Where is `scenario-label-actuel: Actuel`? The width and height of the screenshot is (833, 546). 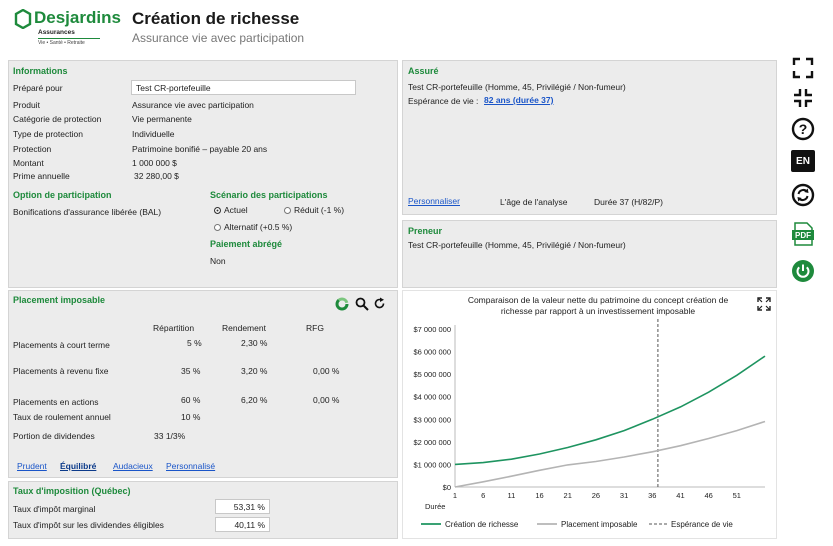 scenario-label-actuel: Actuel is located at coordinates (236, 210).